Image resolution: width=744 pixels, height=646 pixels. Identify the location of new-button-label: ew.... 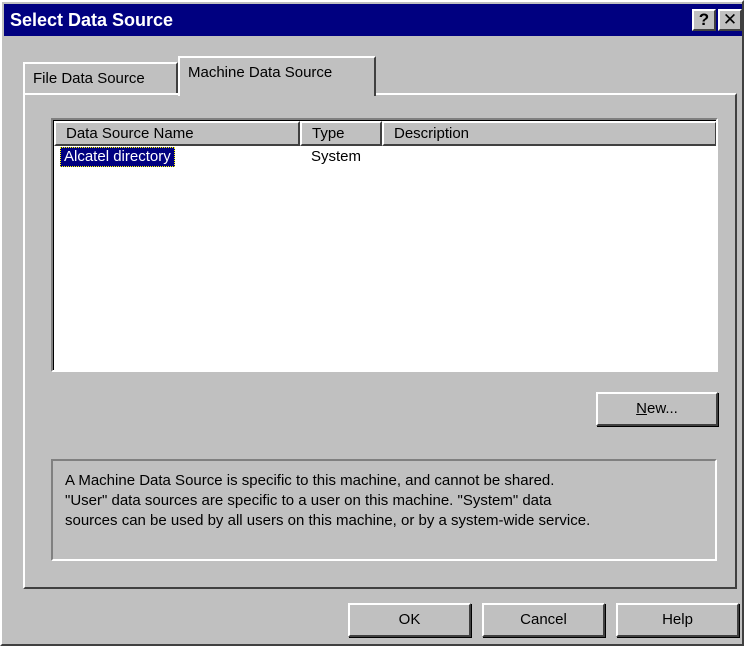
(662, 408).